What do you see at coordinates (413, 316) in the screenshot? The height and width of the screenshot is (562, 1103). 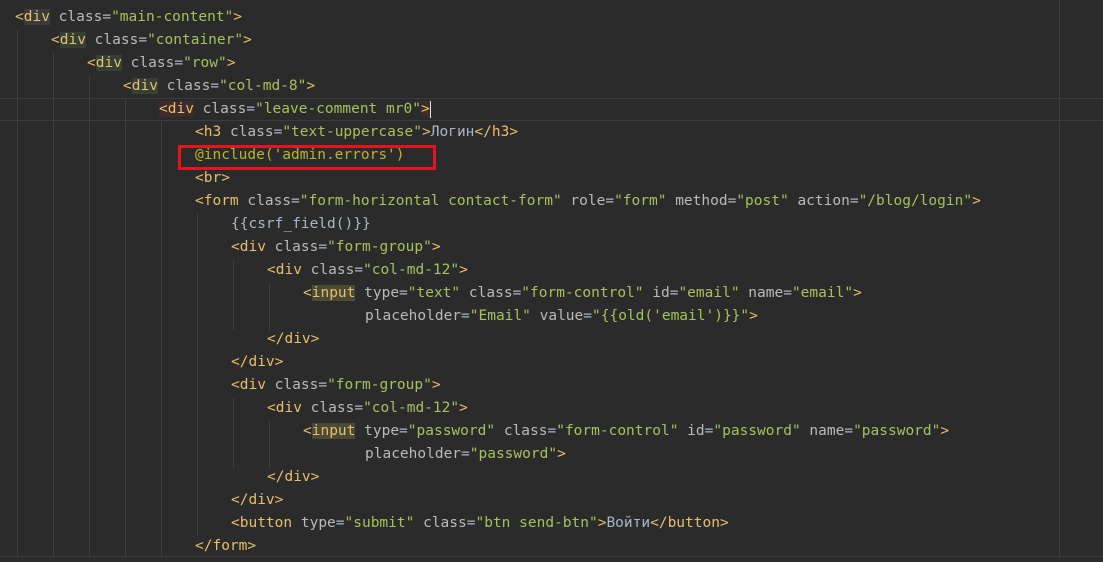 I see `attribute-name: placeholder` at bounding box center [413, 316].